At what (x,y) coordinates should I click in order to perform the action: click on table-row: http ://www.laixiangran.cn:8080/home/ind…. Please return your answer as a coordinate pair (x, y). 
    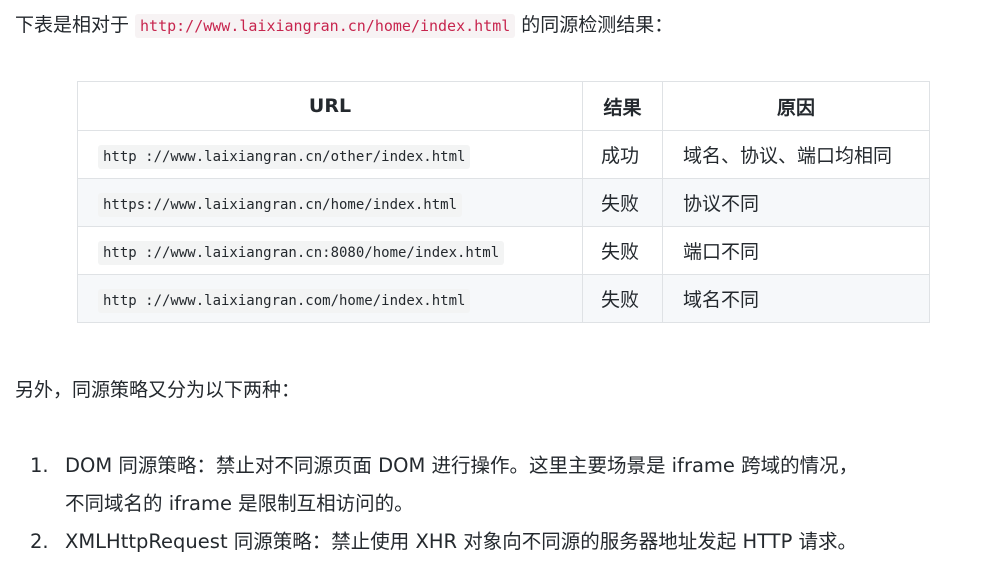
    Looking at the image, I should click on (503, 250).